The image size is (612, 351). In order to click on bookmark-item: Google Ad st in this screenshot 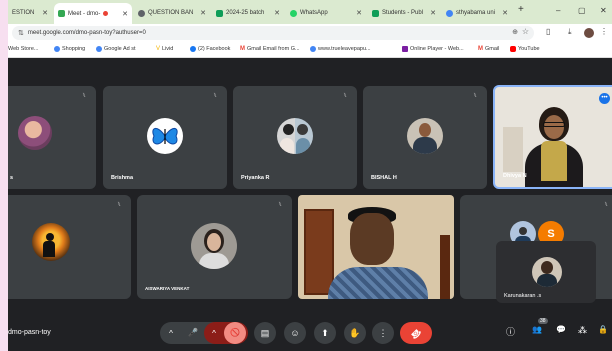, I will do `click(116, 49)`.